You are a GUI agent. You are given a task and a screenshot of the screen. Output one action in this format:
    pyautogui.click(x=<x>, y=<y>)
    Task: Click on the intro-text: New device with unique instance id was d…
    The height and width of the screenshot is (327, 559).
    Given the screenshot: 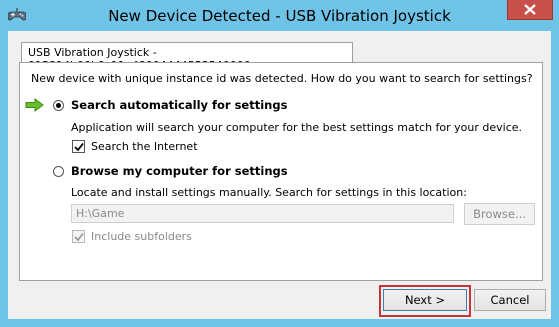 What is the action you would take?
    pyautogui.click(x=282, y=78)
    